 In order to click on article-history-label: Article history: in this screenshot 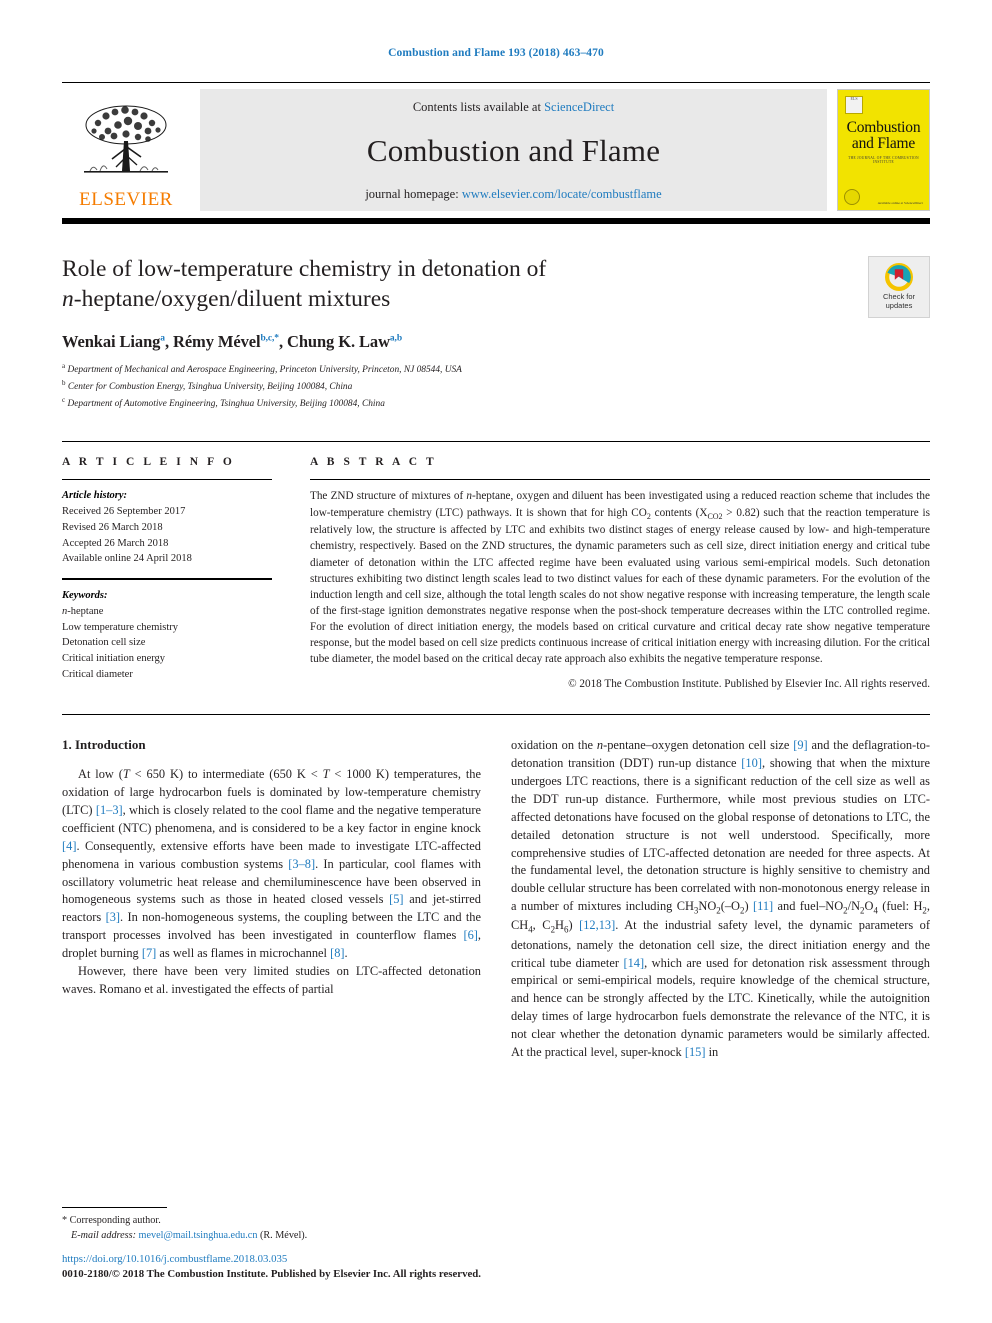, I will do `click(95, 496)`.